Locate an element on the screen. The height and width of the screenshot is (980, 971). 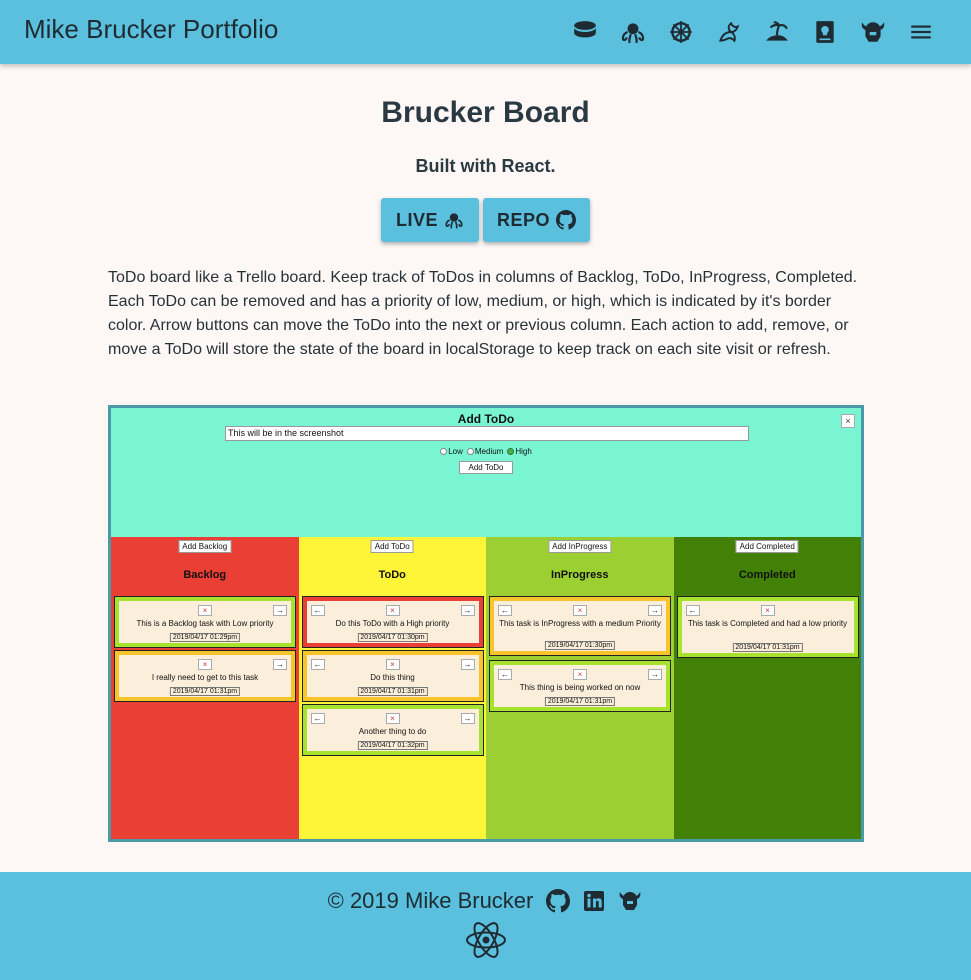
dragon-icon is located at coordinates (729, 32).